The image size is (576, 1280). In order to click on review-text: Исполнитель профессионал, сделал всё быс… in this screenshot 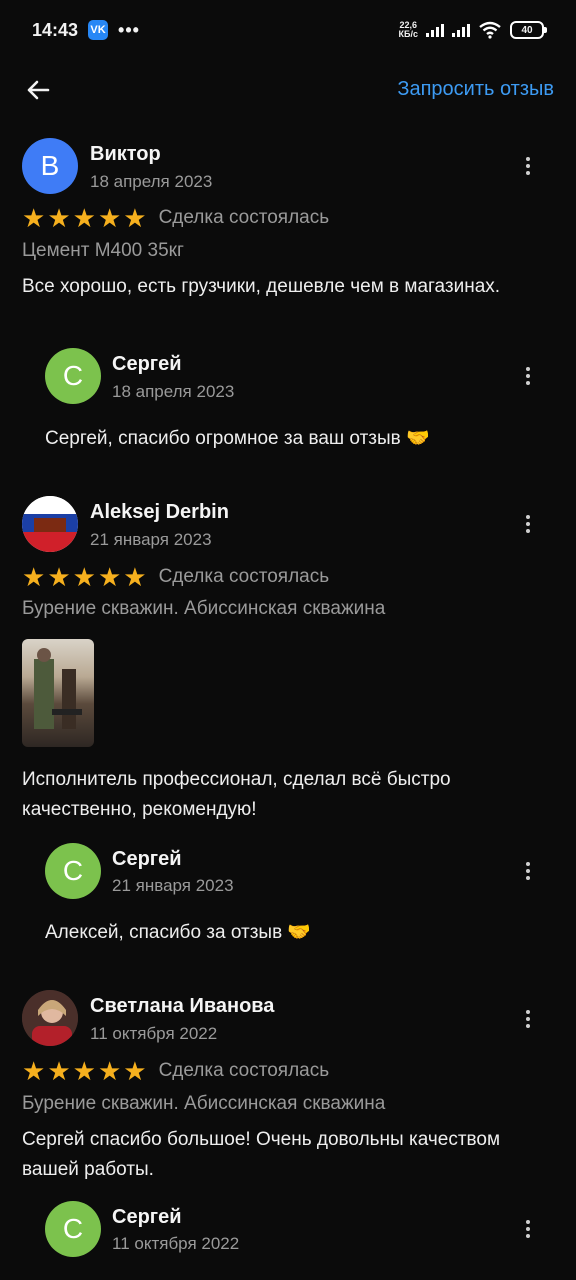, I will do `click(236, 794)`.